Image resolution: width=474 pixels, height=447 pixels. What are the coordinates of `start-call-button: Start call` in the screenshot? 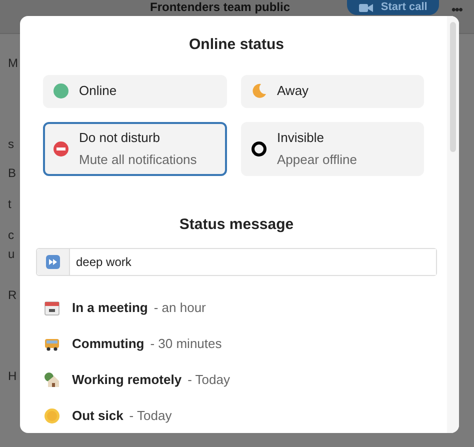 It's located at (393, 7).